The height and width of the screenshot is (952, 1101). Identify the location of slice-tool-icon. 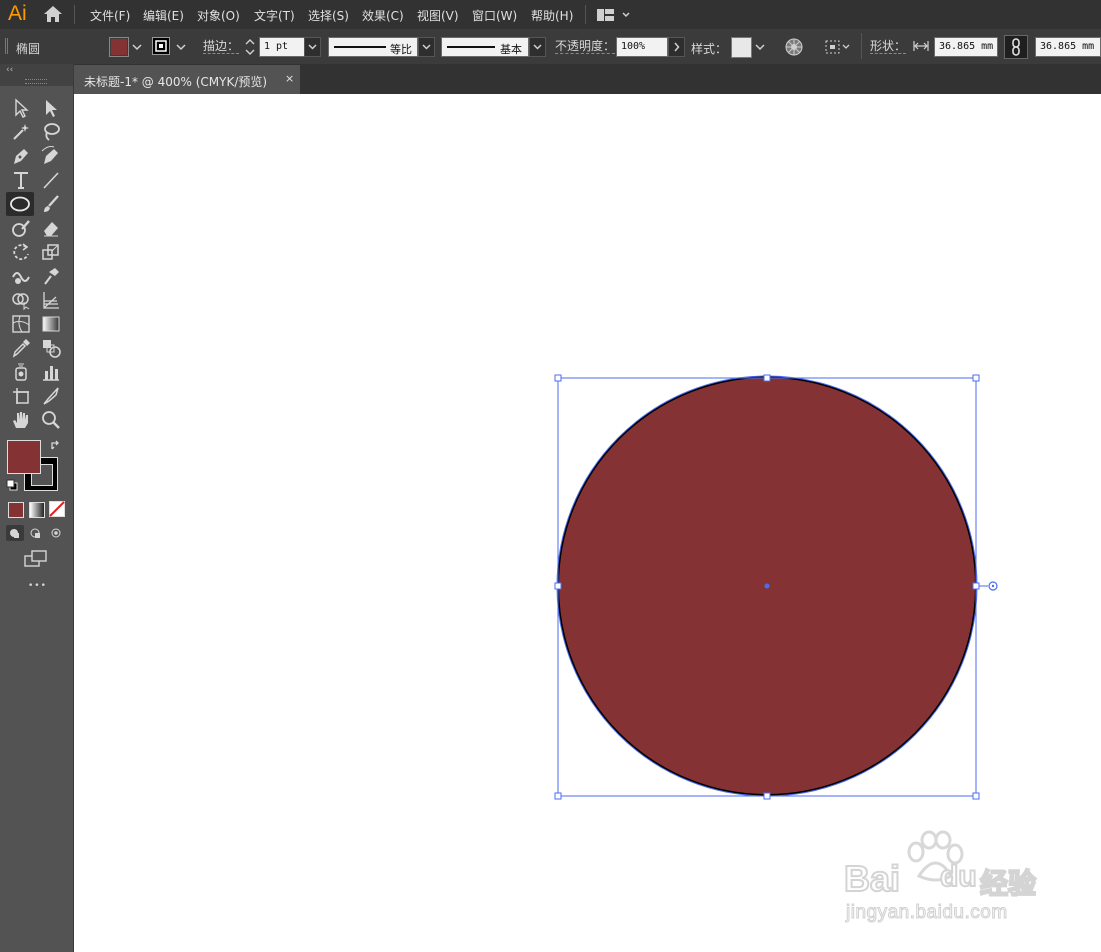
(51, 396).